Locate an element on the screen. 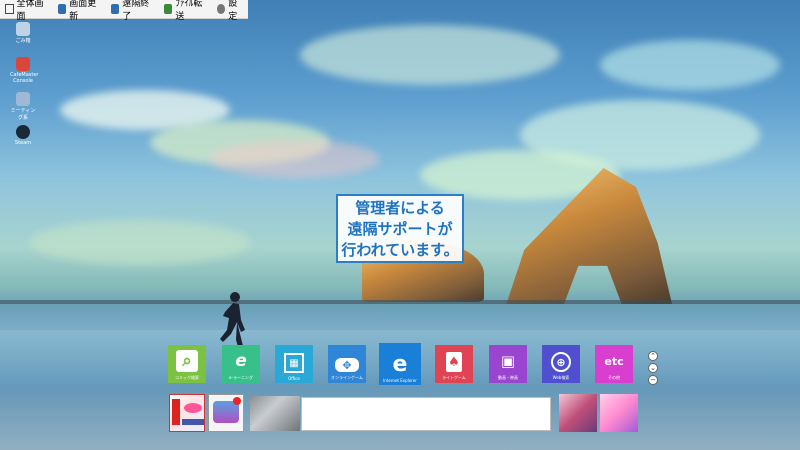  game-banner is located at coordinates (226, 413).